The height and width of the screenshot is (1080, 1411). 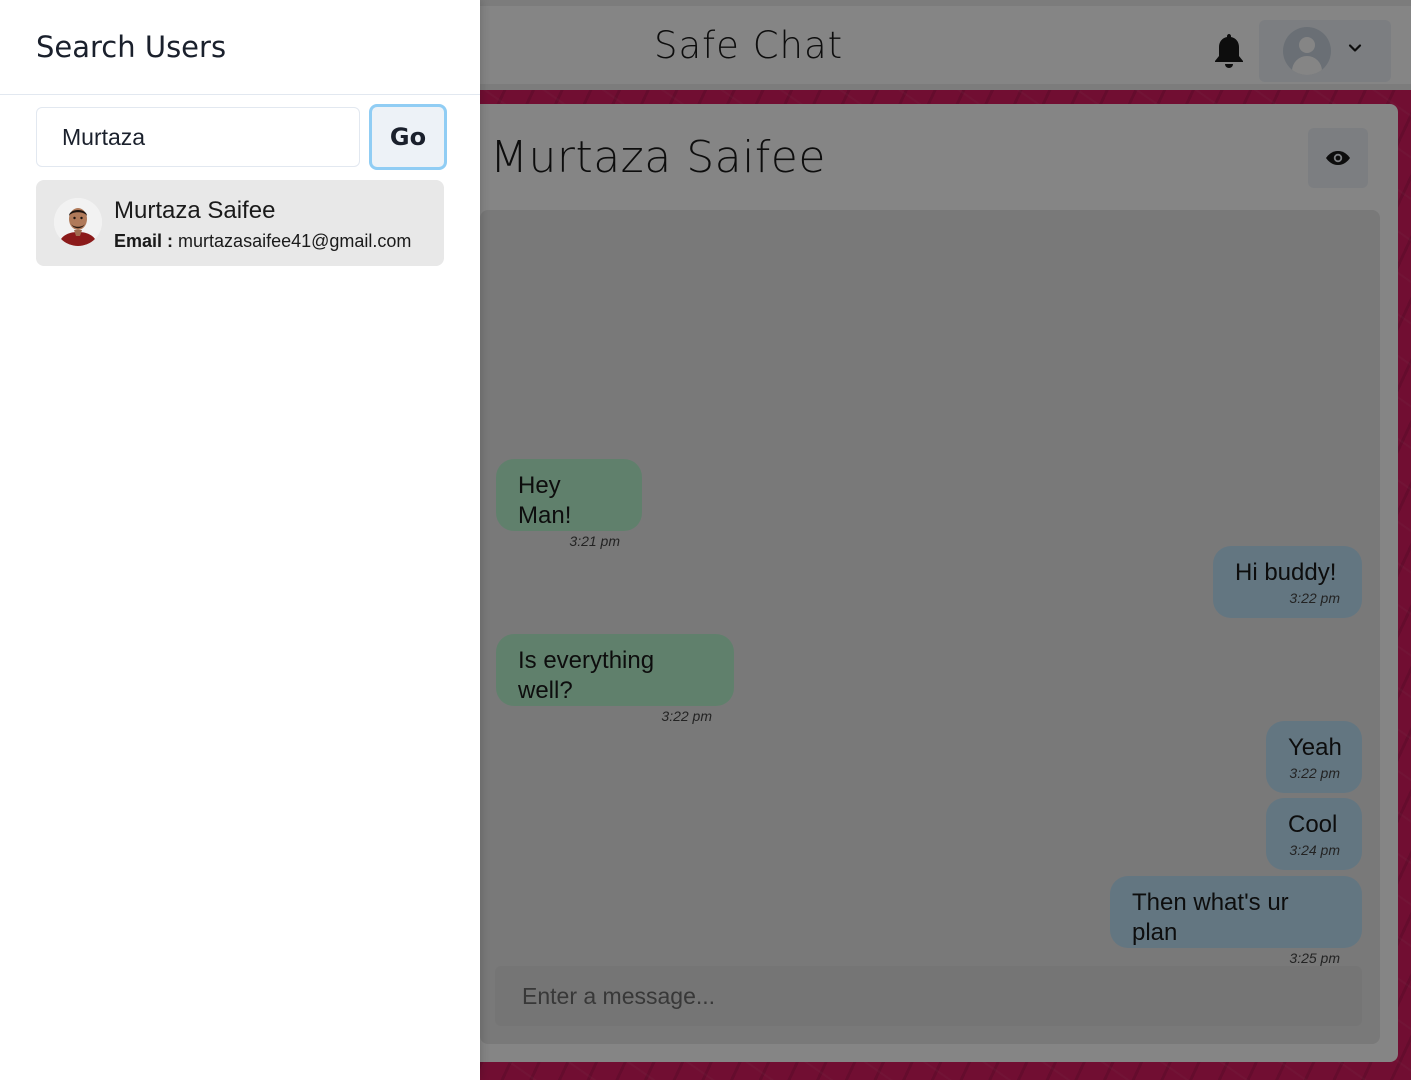 I want to click on email-label: Email :, so click(x=144, y=241).